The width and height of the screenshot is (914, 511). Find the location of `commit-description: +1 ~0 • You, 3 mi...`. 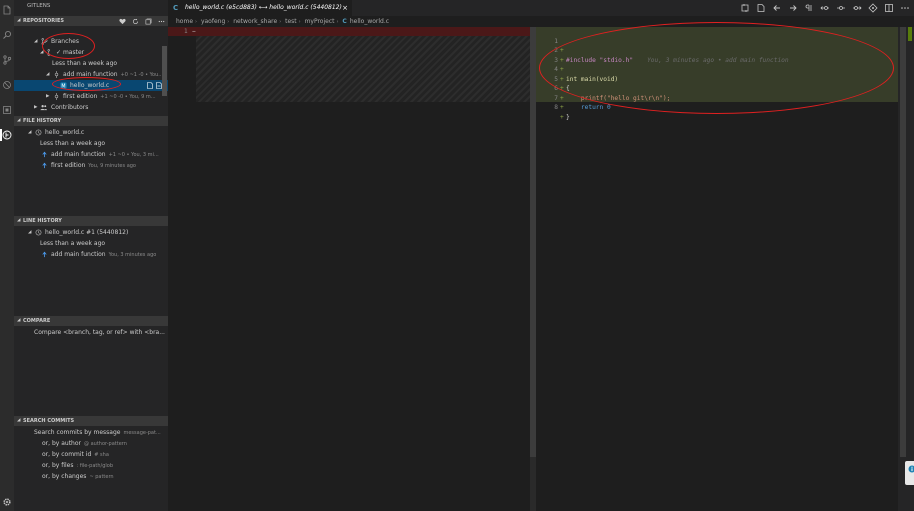

commit-description: +1 ~0 • You, 3 mi... is located at coordinates (133, 155).